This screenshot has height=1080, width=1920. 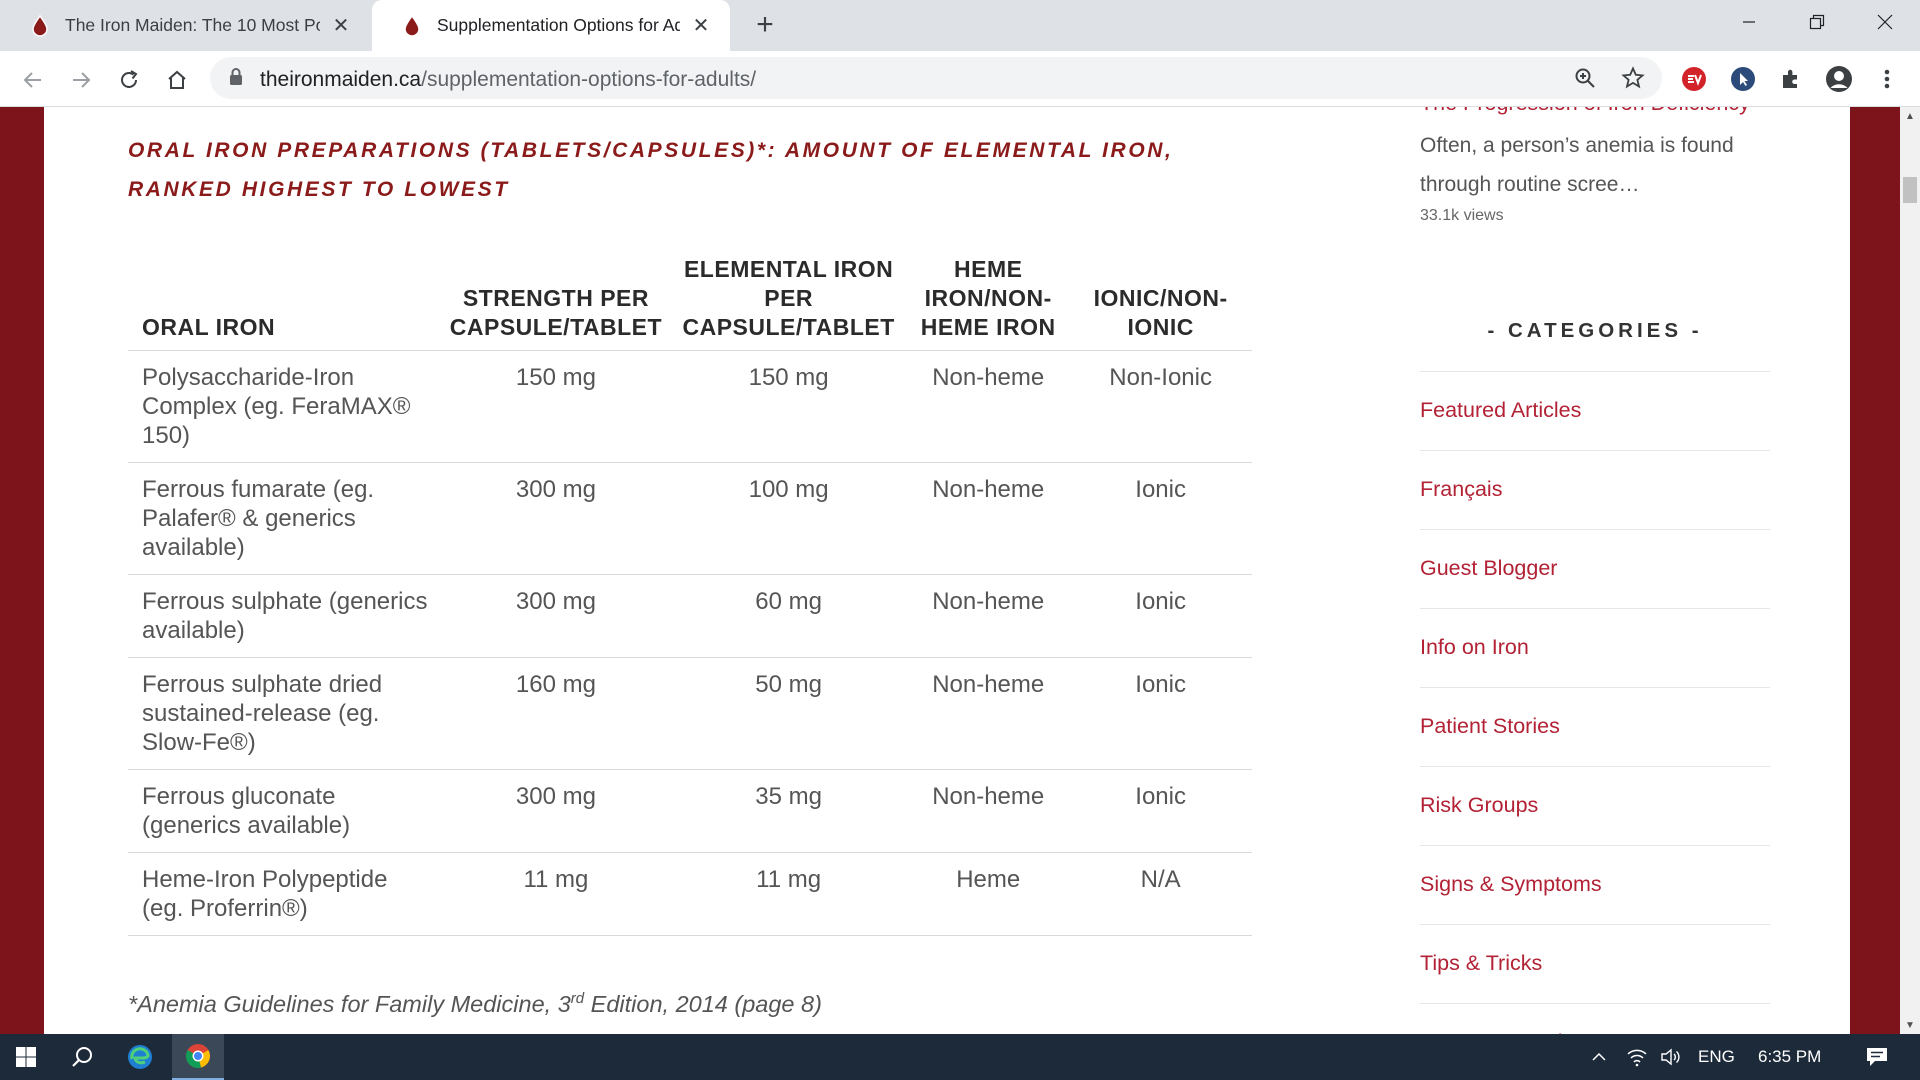 What do you see at coordinates (1160, 894) in the screenshot?
I see `table-cell: N/A` at bounding box center [1160, 894].